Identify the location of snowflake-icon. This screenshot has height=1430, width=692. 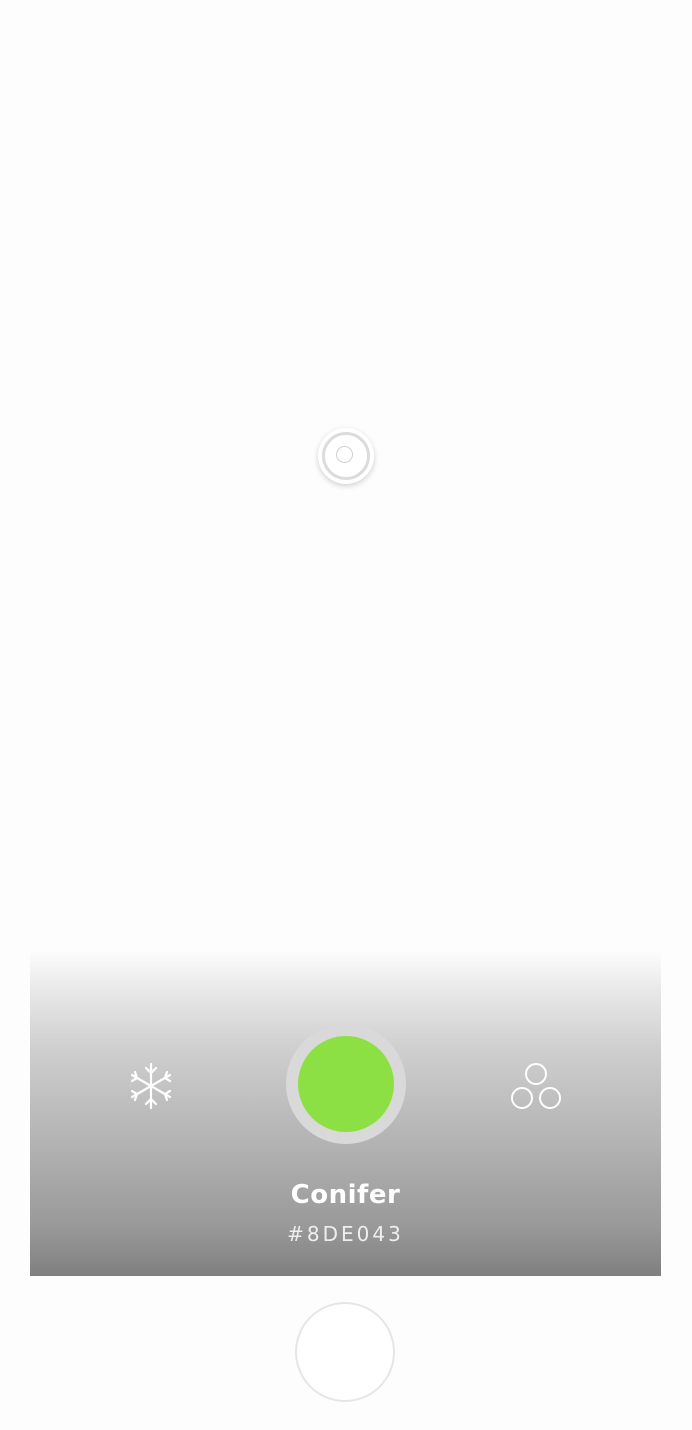
(151, 1086).